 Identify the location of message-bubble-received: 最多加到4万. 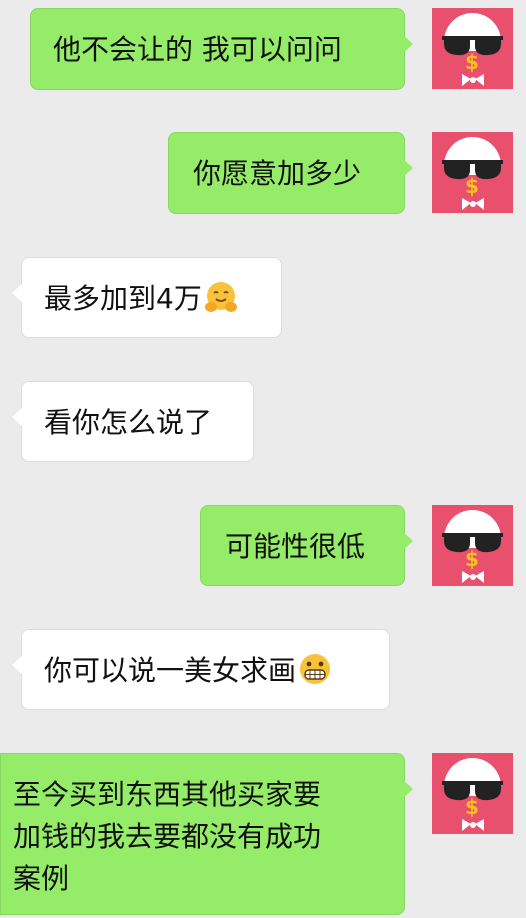
(147, 297).